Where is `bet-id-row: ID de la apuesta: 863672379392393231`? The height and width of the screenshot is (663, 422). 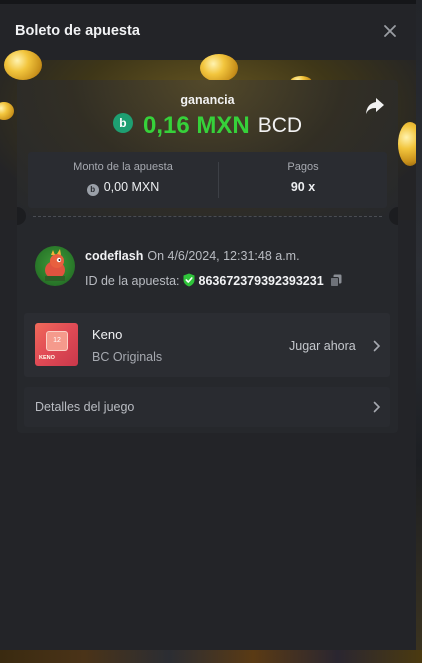 bet-id-row: ID de la apuesta: 863672379392393231 is located at coordinates (213, 280).